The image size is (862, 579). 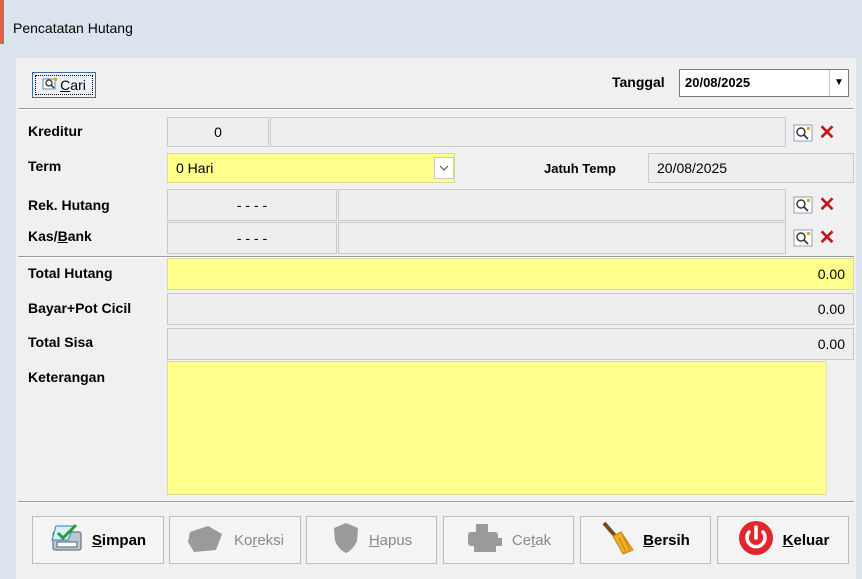 What do you see at coordinates (751, 168) in the screenshot?
I see `jatuh-tempo-field: 20/08/2025` at bounding box center [751, 168].